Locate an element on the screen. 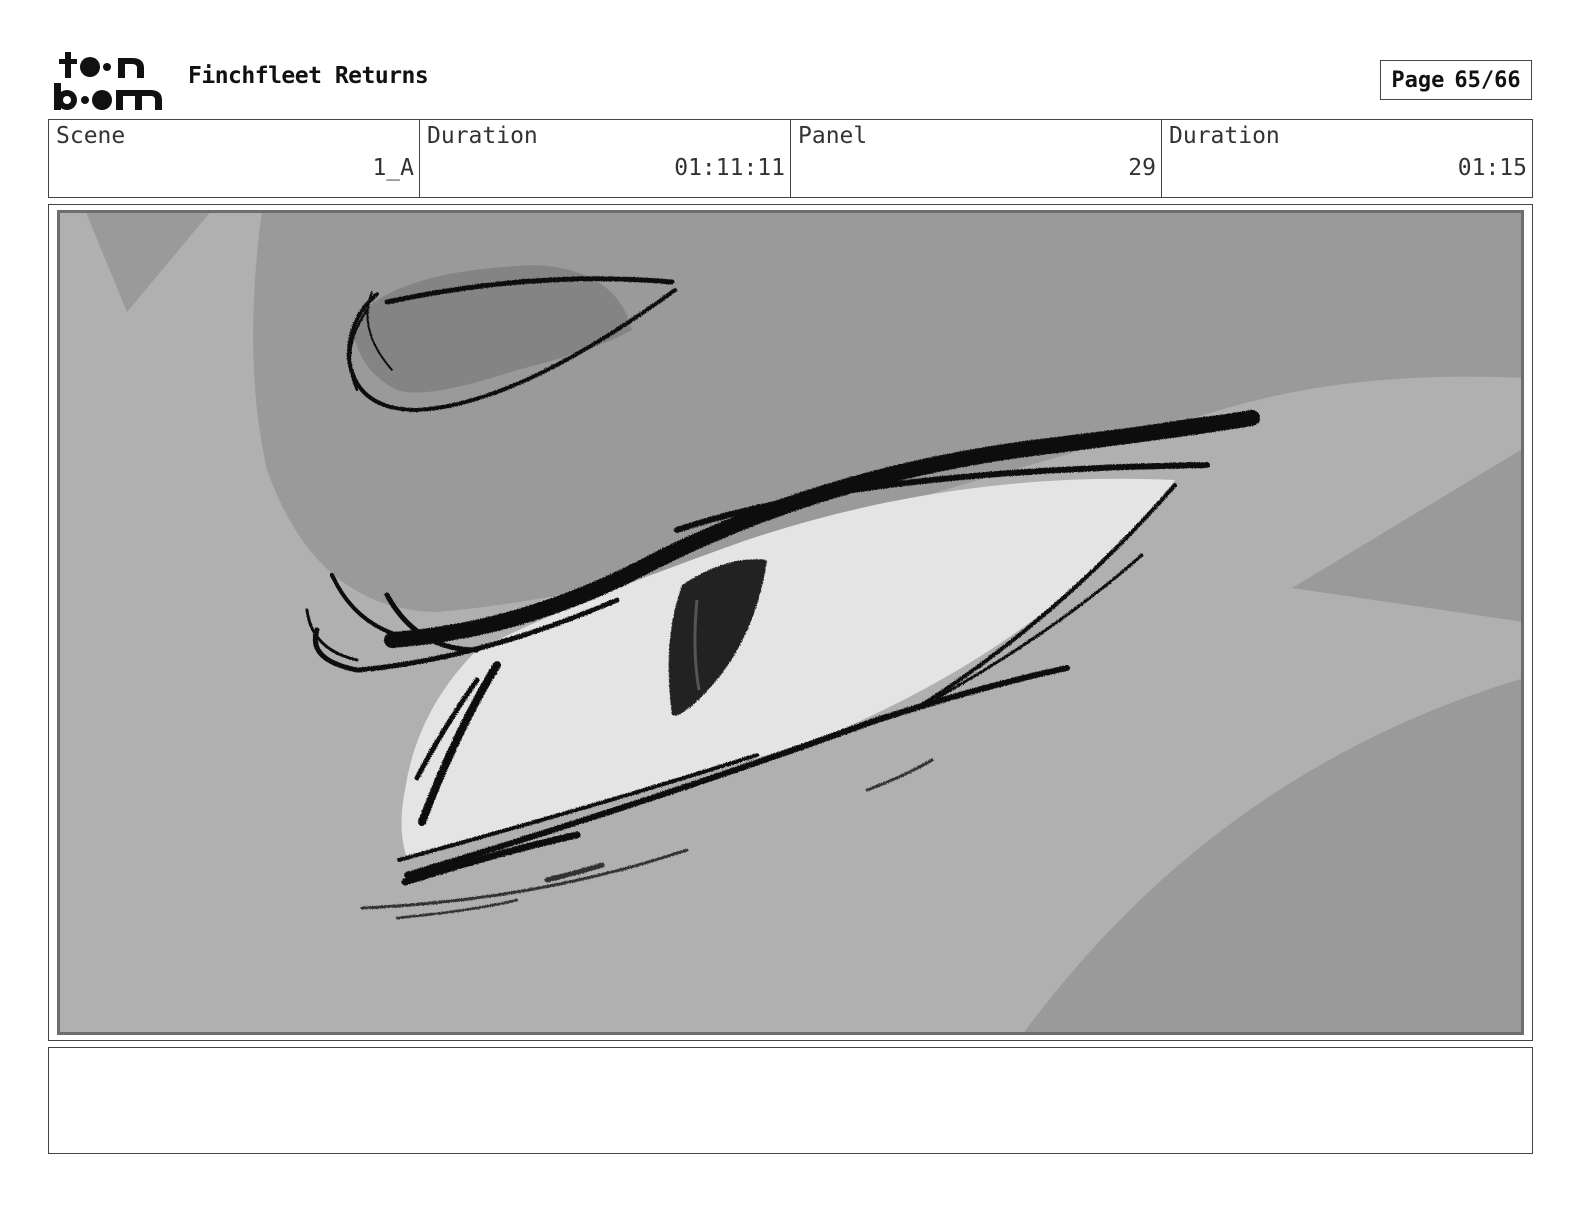  scene-duration-cell: Duration 01:11:11 is located at coordinates (605, 158).